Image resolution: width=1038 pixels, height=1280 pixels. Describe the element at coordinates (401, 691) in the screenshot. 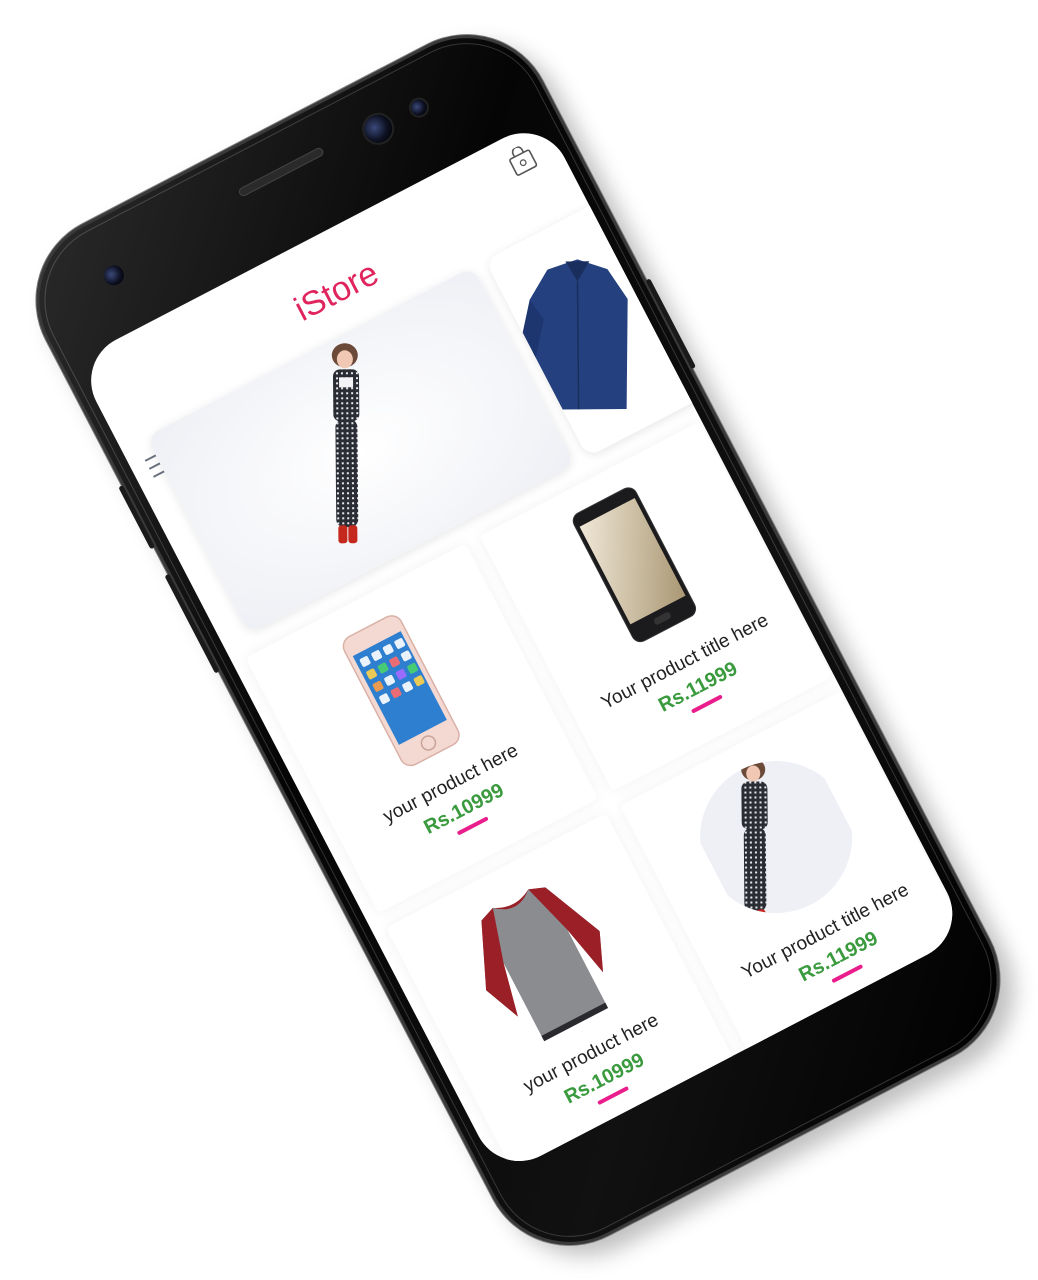

I see `iphone-product-image` at that location.